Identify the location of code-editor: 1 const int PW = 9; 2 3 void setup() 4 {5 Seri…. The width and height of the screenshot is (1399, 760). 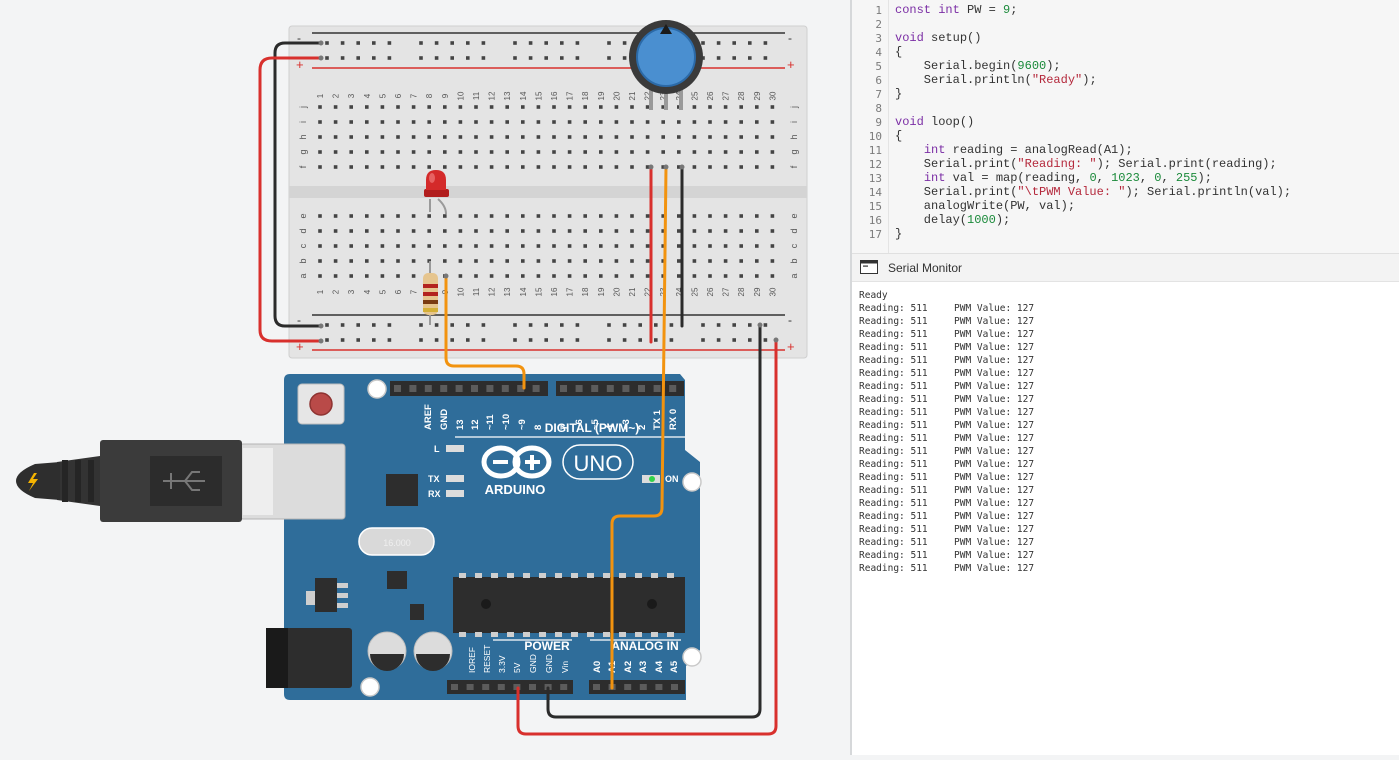
(1125, 127).